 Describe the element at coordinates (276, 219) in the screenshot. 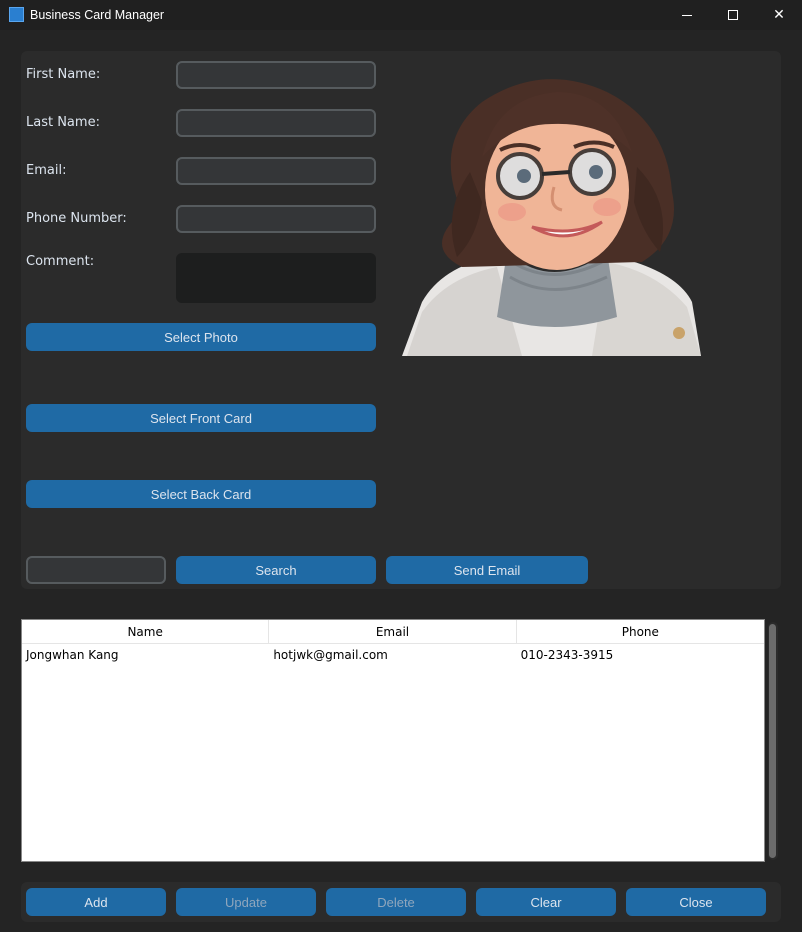

I see `phone-input` at that location.